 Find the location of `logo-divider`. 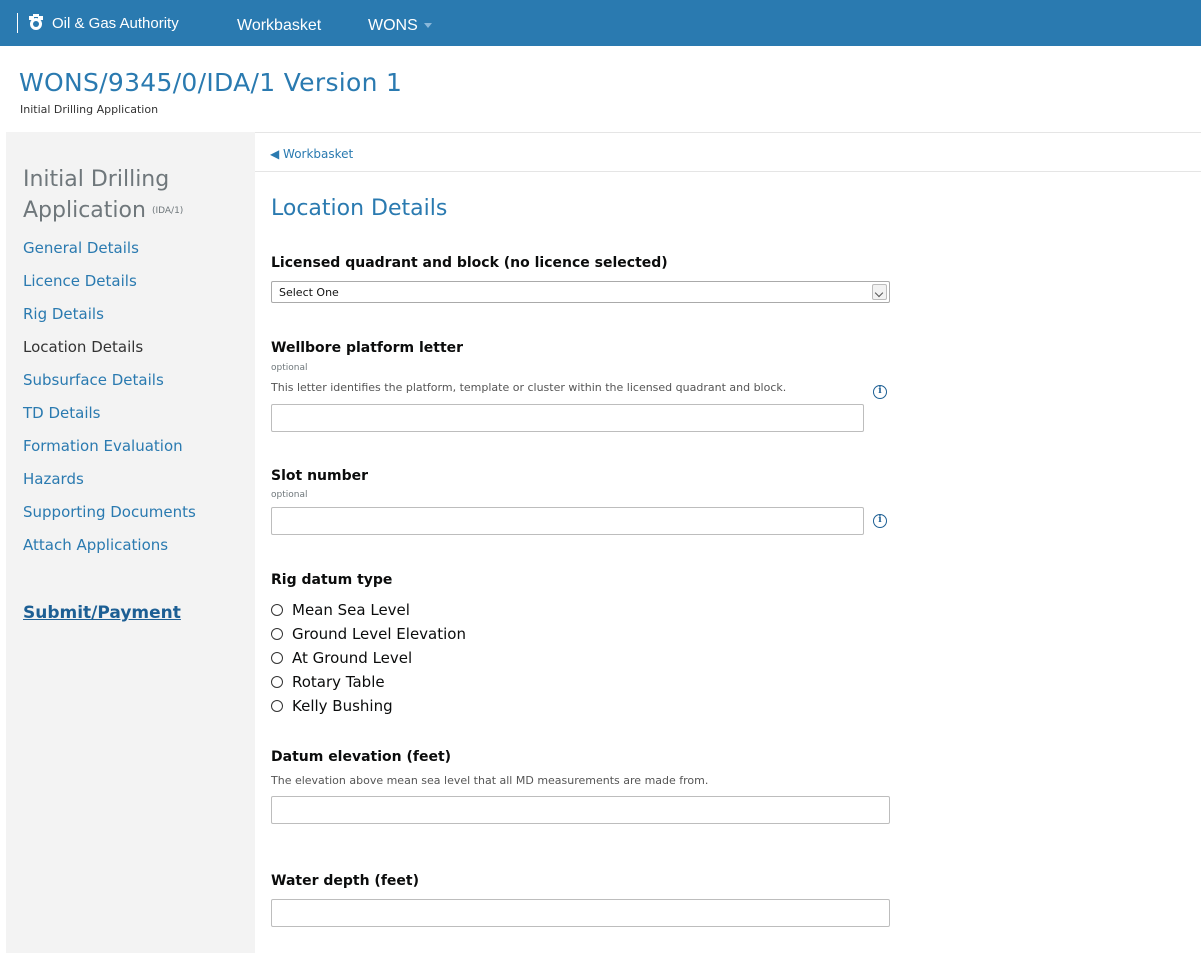

logo-divider is located at coordinates (17, 23).